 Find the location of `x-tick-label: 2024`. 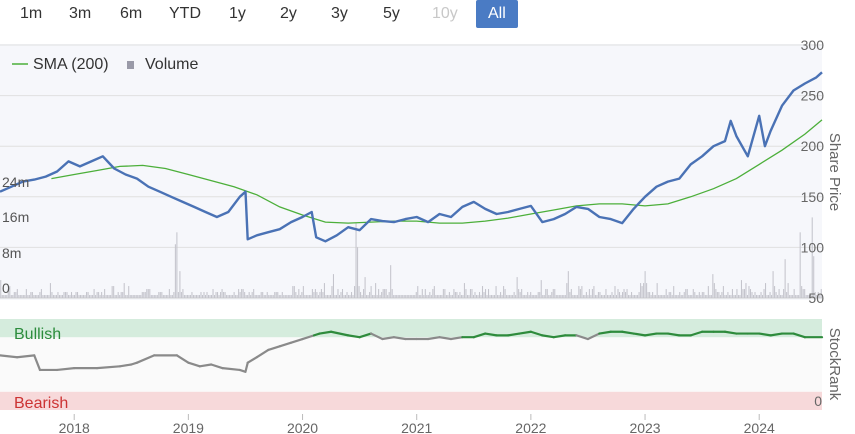

x-tick-label: 2024 is located at coordinates (759, 427).